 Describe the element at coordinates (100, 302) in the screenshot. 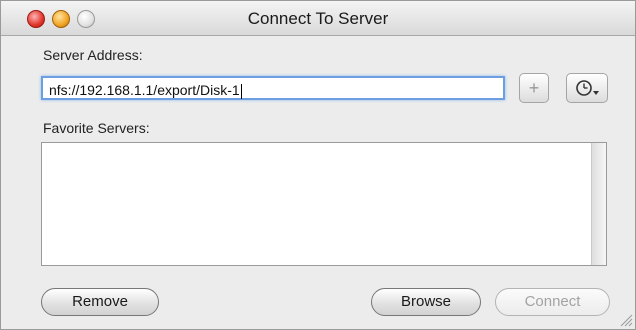

I see `remove-button: Remove` at that location.